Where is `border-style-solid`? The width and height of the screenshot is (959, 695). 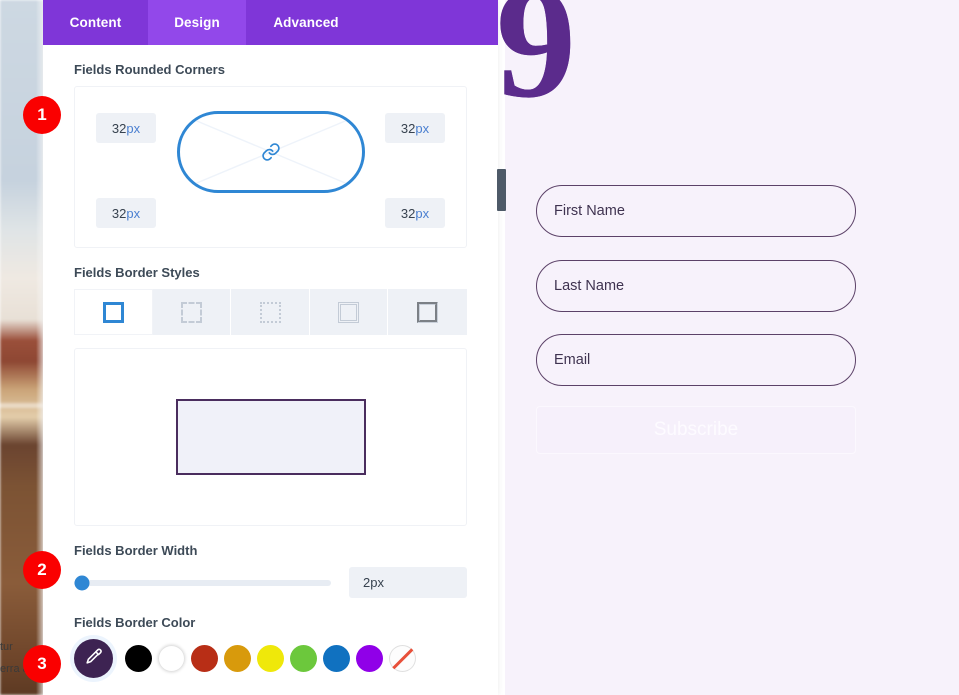 border-style-solid is located at coordinates (113, 312).